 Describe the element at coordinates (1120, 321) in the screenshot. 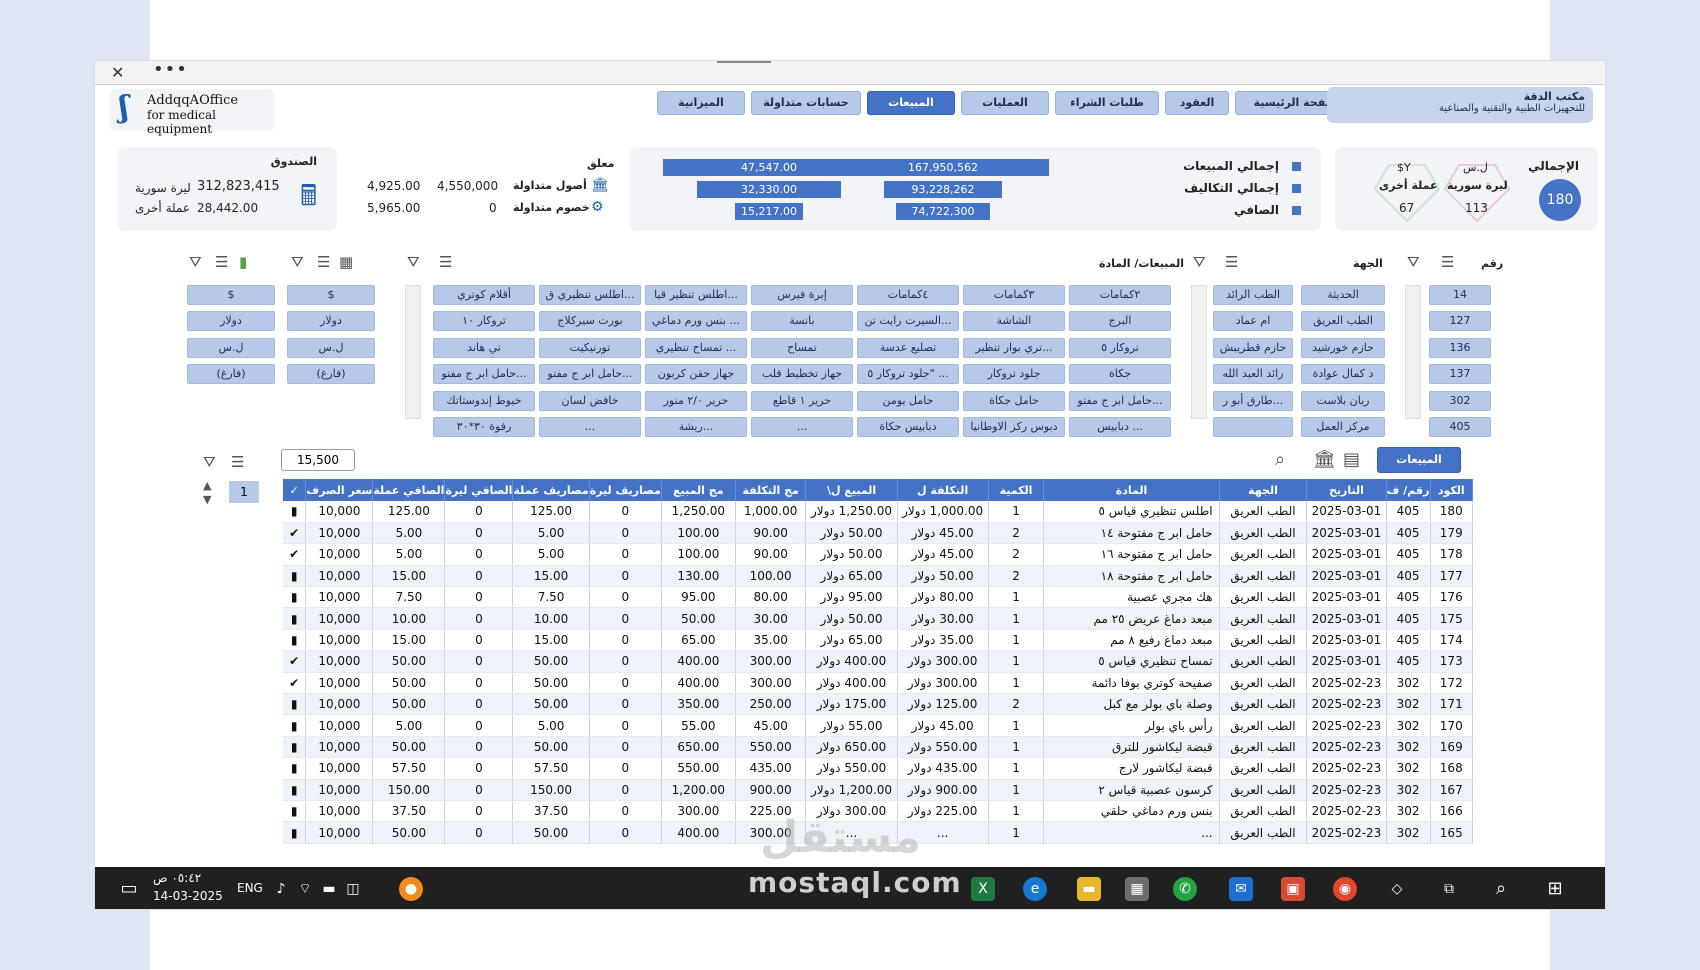

I see `slicer-material-item: البرج` at that location.